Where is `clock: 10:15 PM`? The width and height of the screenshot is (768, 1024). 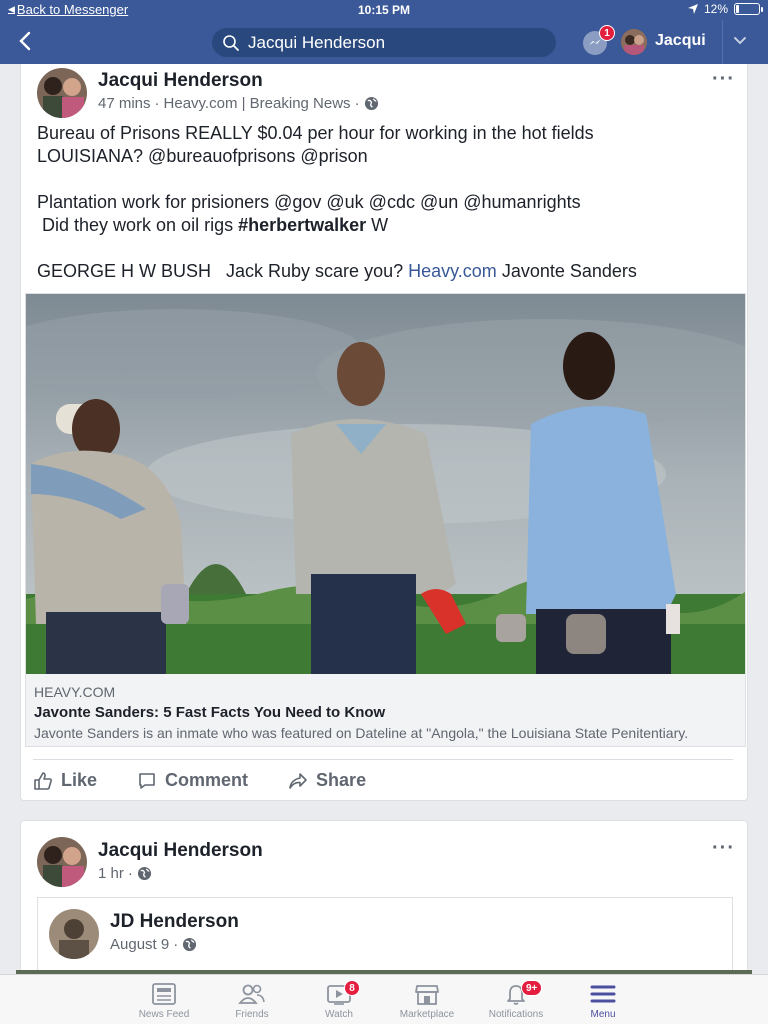
clock: 10:15 PM is located at coordinates (384, 10).